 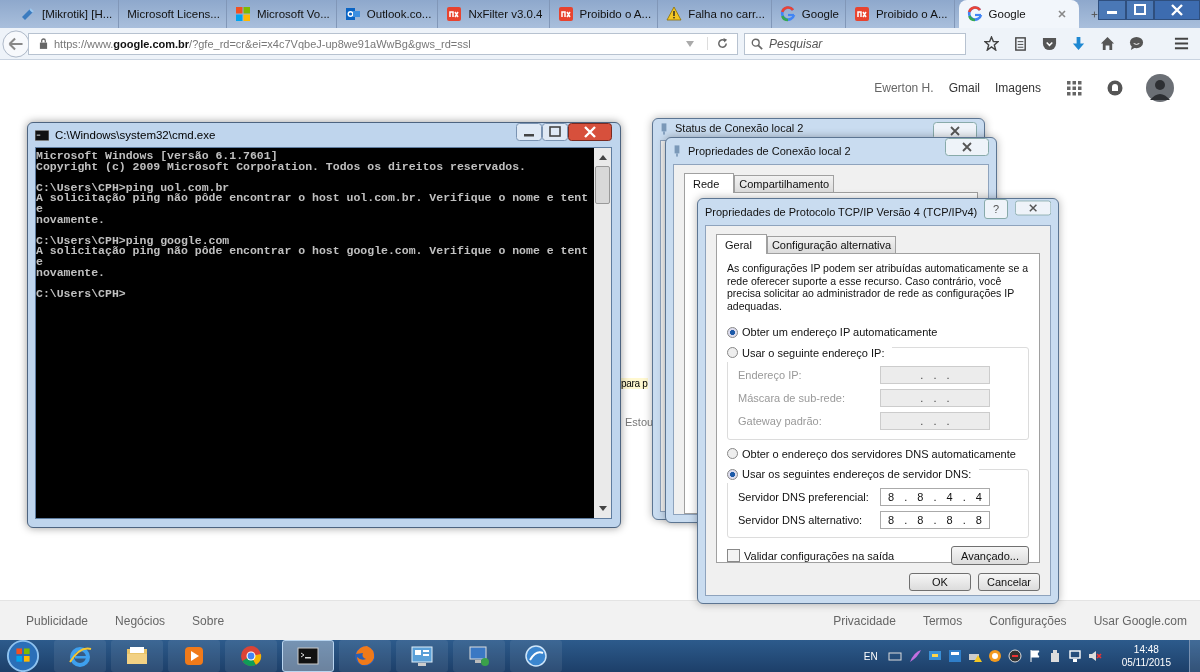 What do you see at coordinates (1107, 43) in the screenshot?
I see `home-icon` at bounding box center [1107, 43].